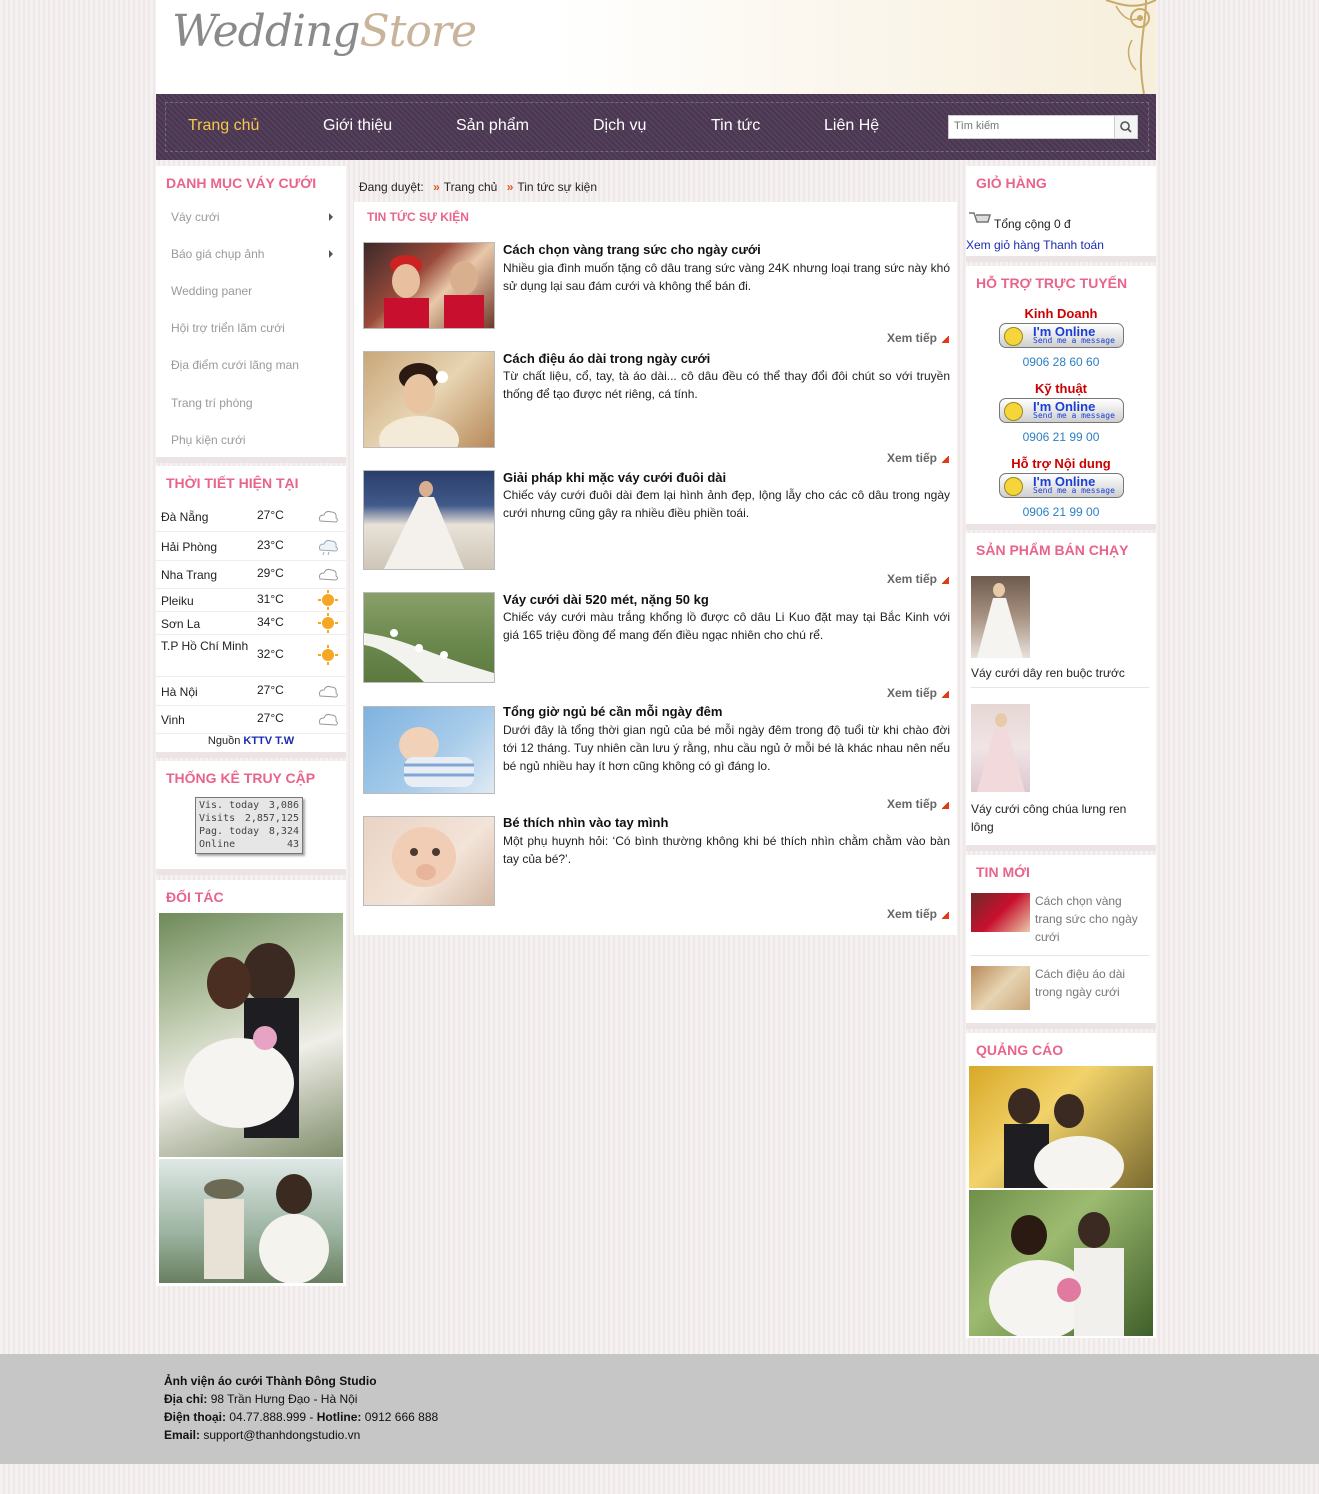 The image size is (1319, 1494). What do you see at coordinates (1092, 983) in the screenshot?
I see `new-news-item: Cách điệu áo dài trong ngày cưới` at bounding box center [1092, 983].